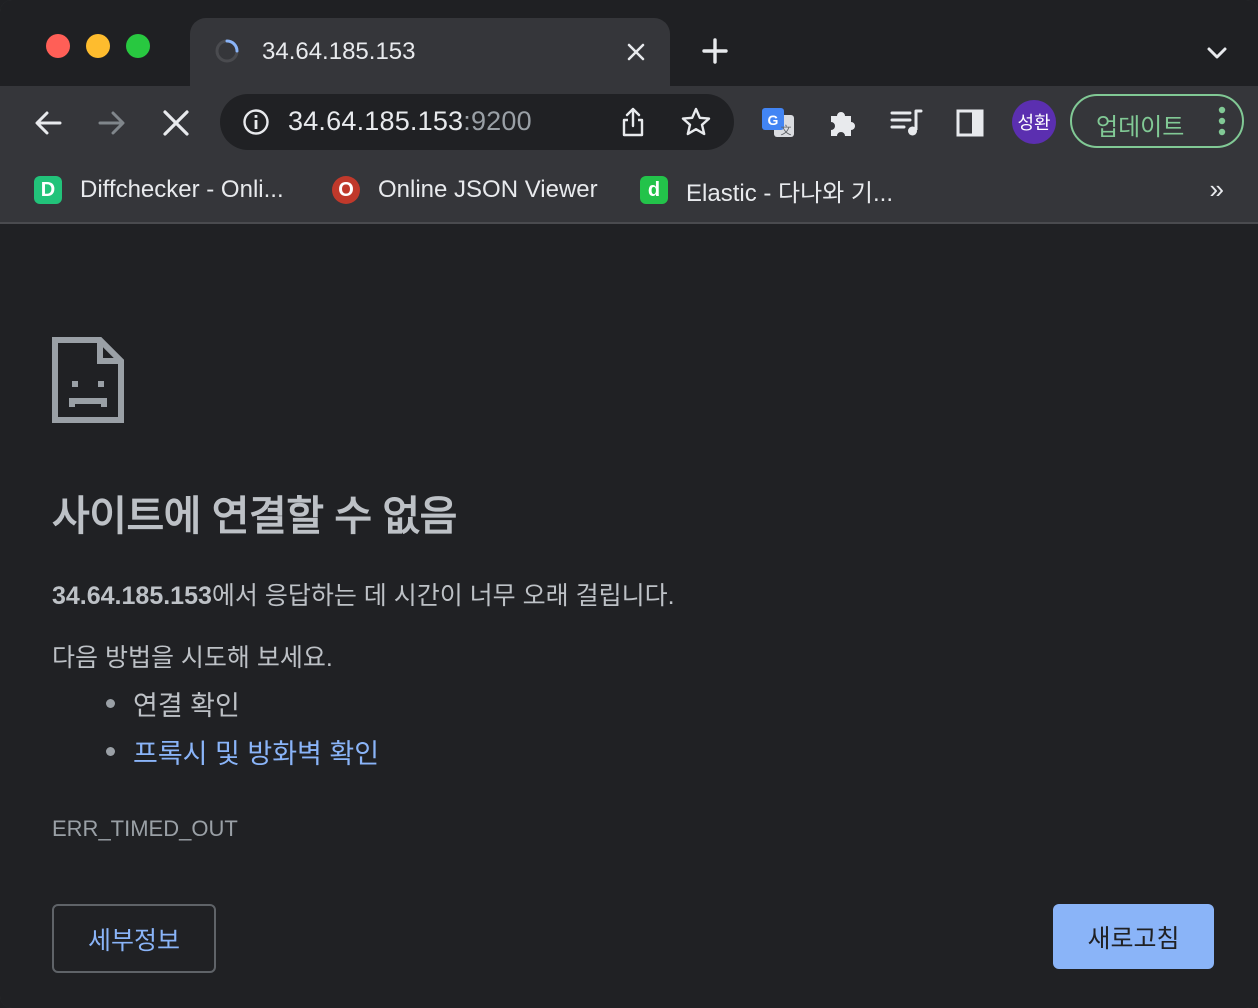  I want to click on bookmark-json-viewer: O Online JSON Viewer, so click(465, 190).